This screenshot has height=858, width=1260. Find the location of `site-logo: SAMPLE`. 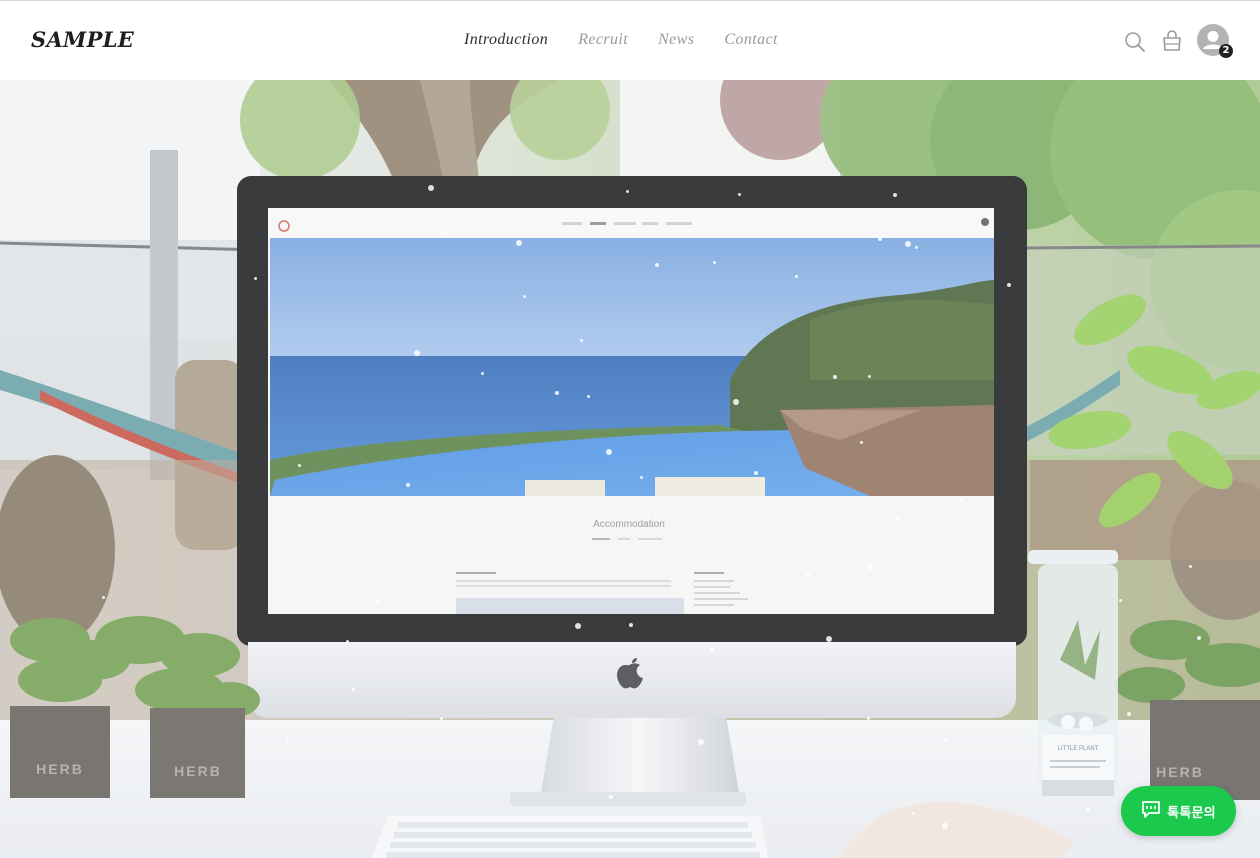

site-logo: SAMPLE is located at coordinates (82, 39).